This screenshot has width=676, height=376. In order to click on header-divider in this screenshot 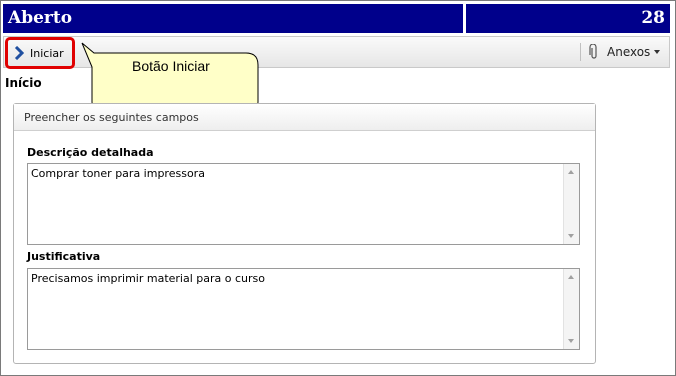, I will do `click(464, 18)`.